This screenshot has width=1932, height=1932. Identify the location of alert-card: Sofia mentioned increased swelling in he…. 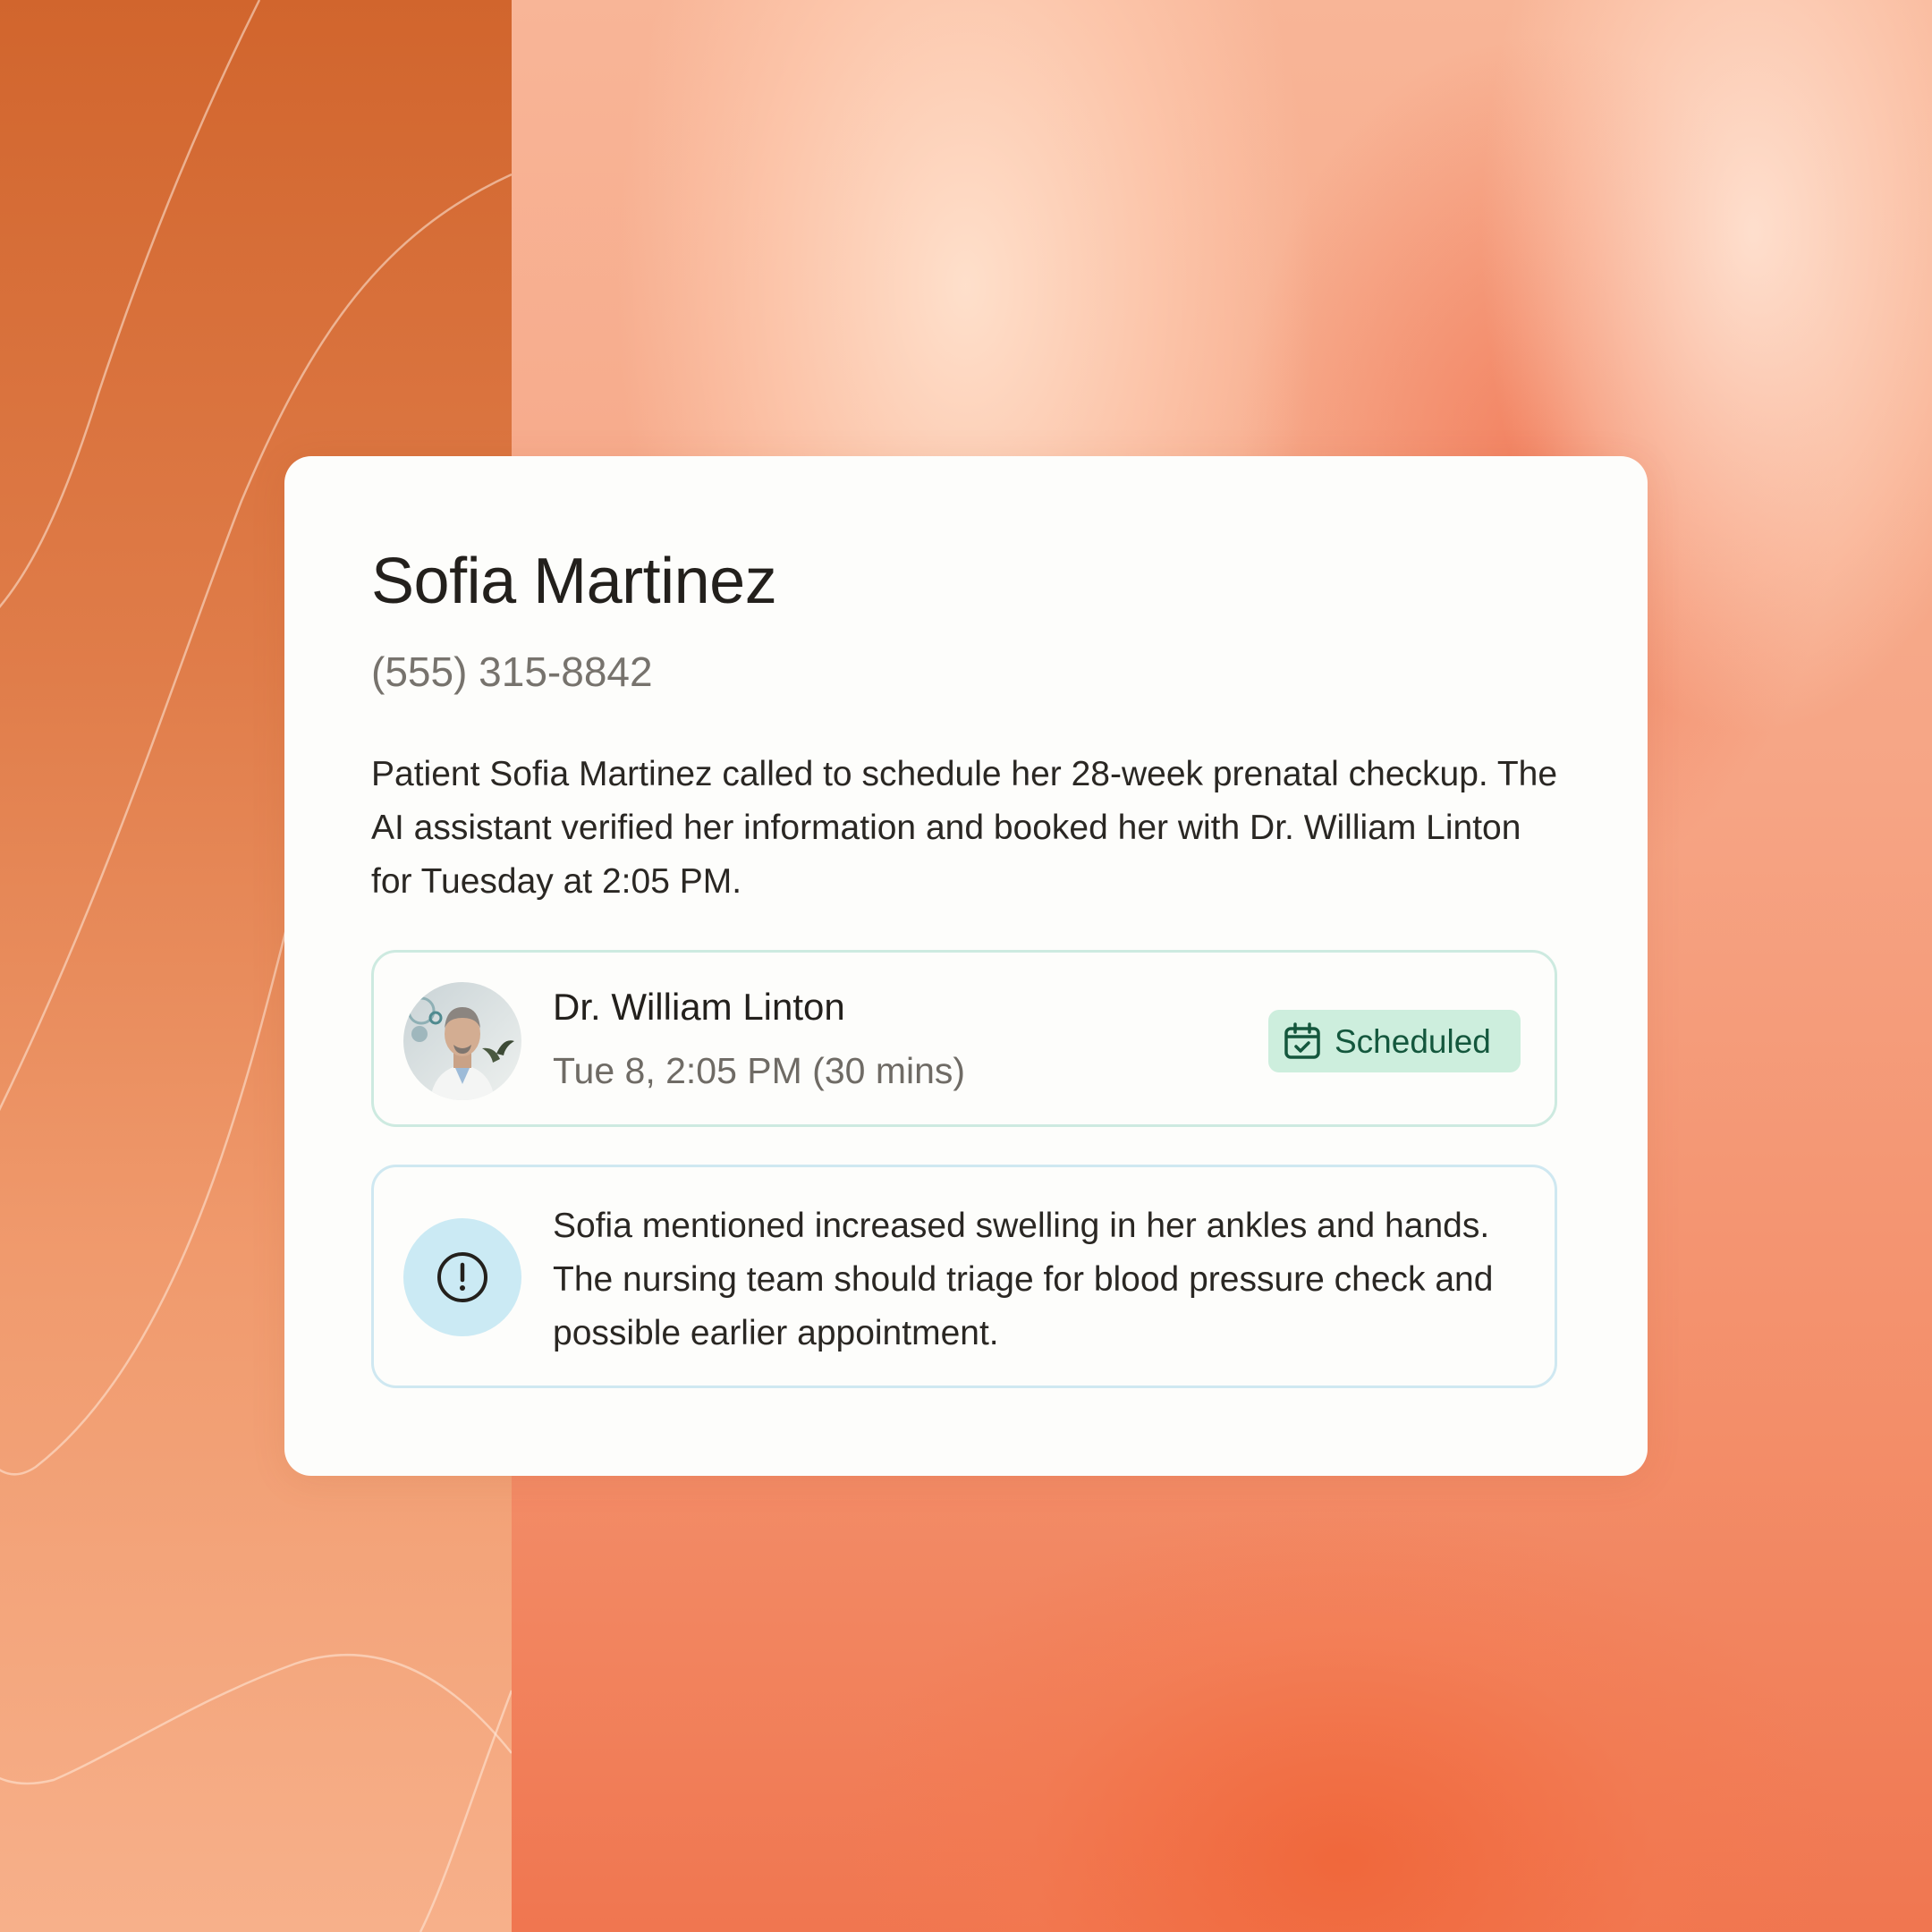
(964, 1276).